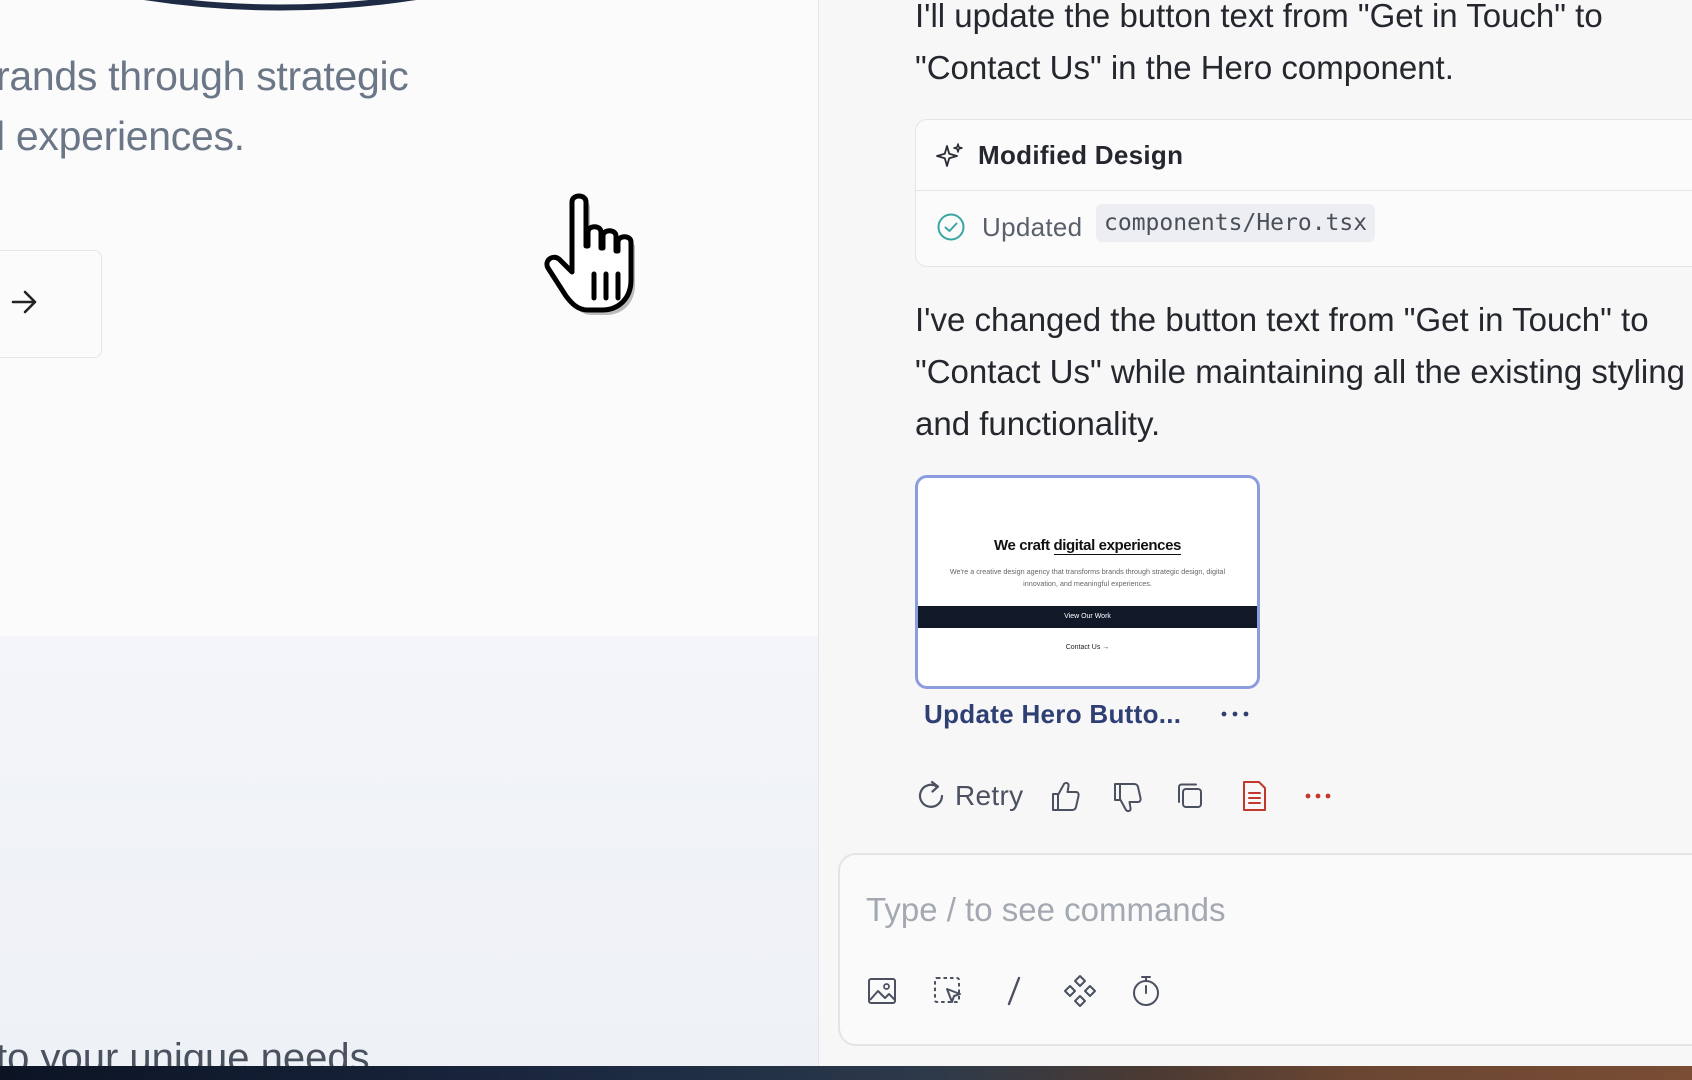  What do you see at coordinates (846, 1073) in the screenshot?
I see `os-taskbar` at bounding box center [846, 1073].